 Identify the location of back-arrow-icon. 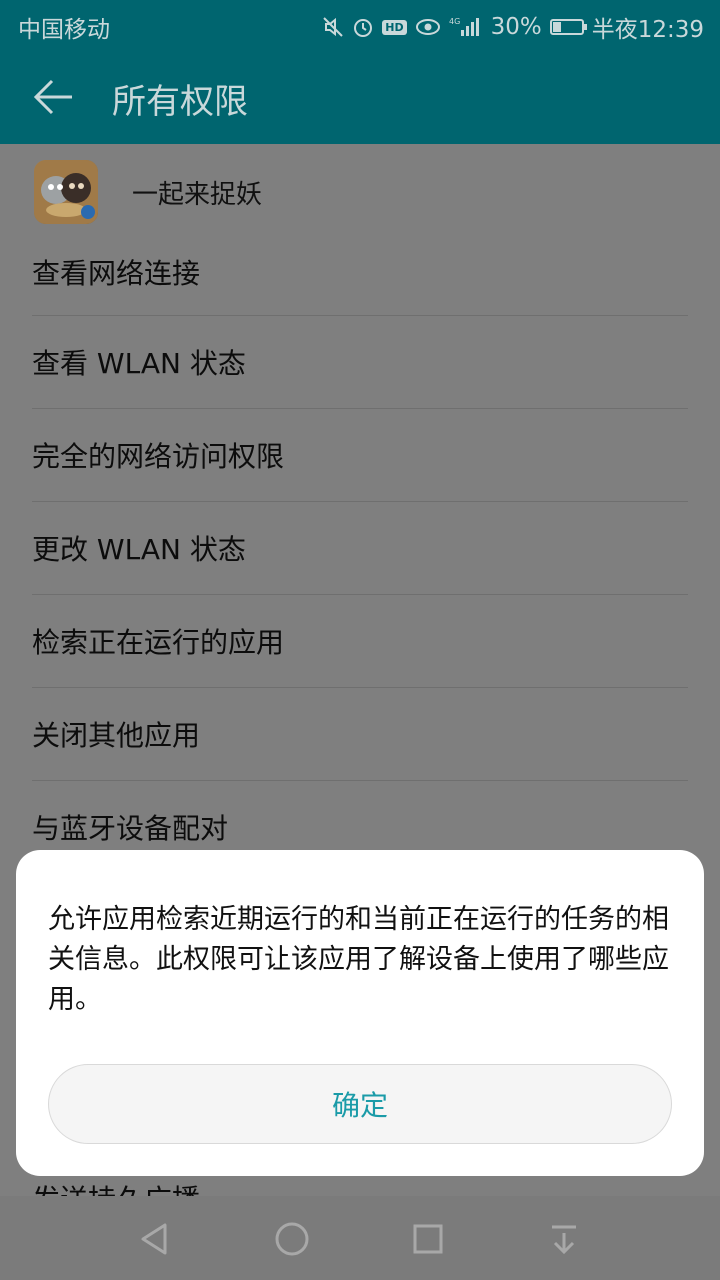
(52, 97).